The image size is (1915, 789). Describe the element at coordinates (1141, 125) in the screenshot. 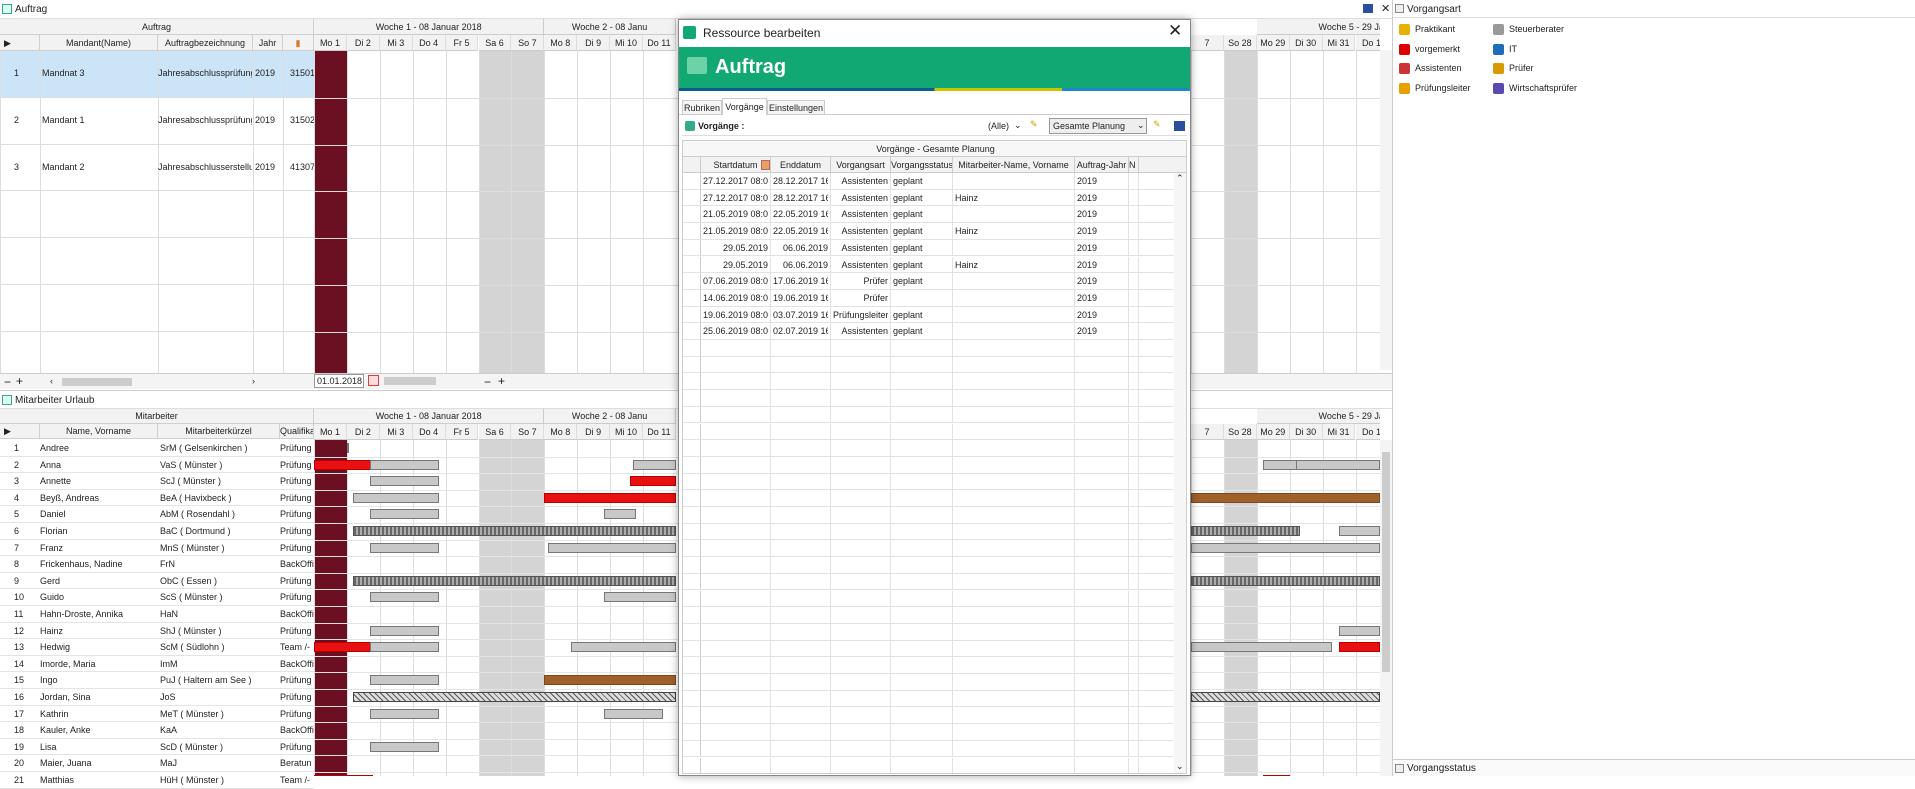

I see `chevron-down-icon: ⌄` at that location.